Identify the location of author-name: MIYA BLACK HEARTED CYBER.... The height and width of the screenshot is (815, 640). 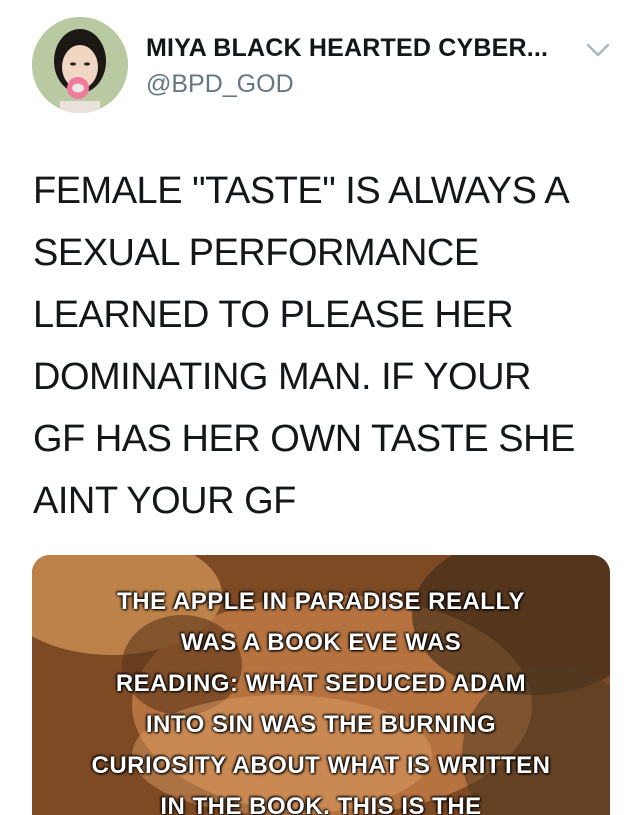
(347, 48).